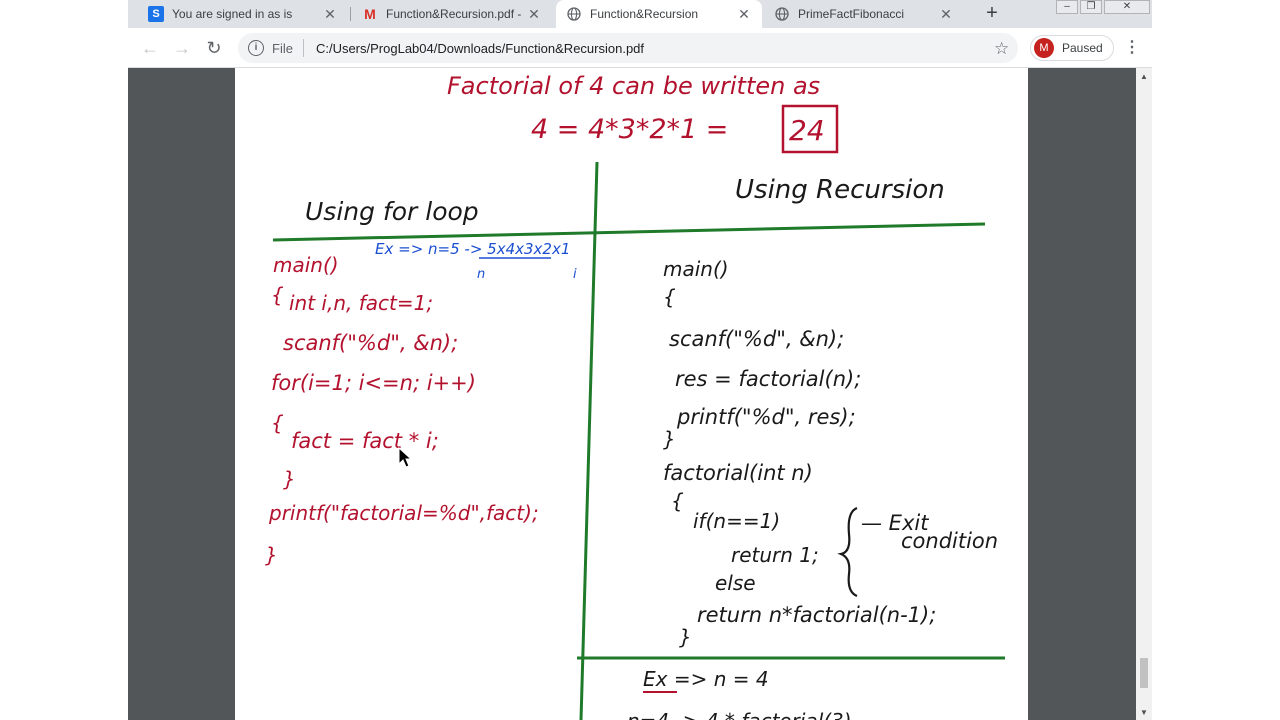 The width and height of the screenshot is (1280, 720). I want to click on tab-function-recursion: Function&Recursion ✕, so click(659, 14).